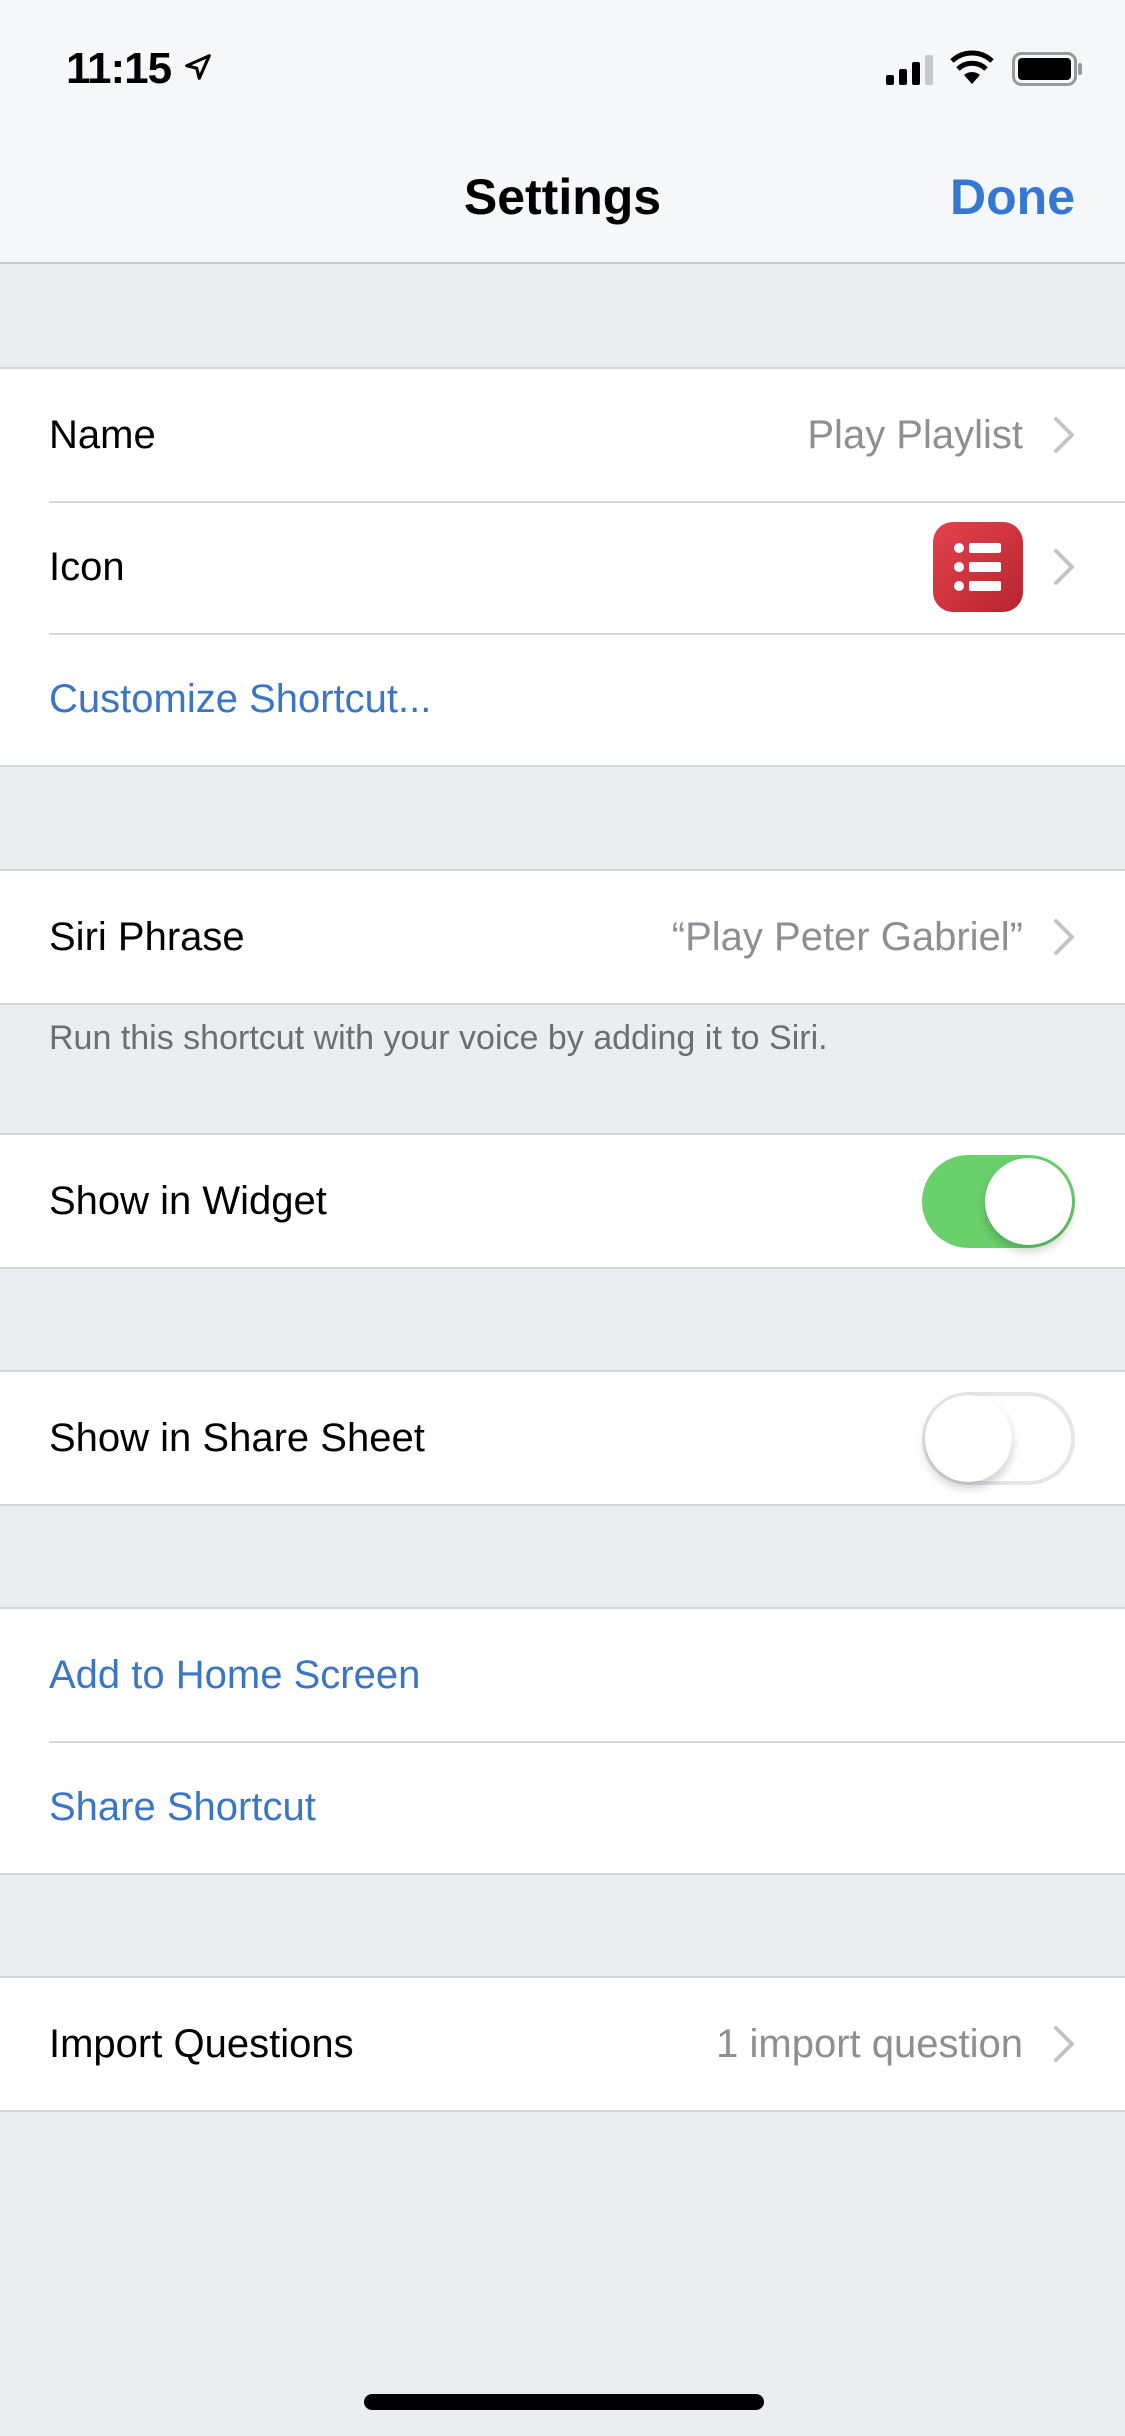 The width and height of the screenshot is (1125, 2436). I want to click on import-questions-value: 1 import question, so click(869, 2043).